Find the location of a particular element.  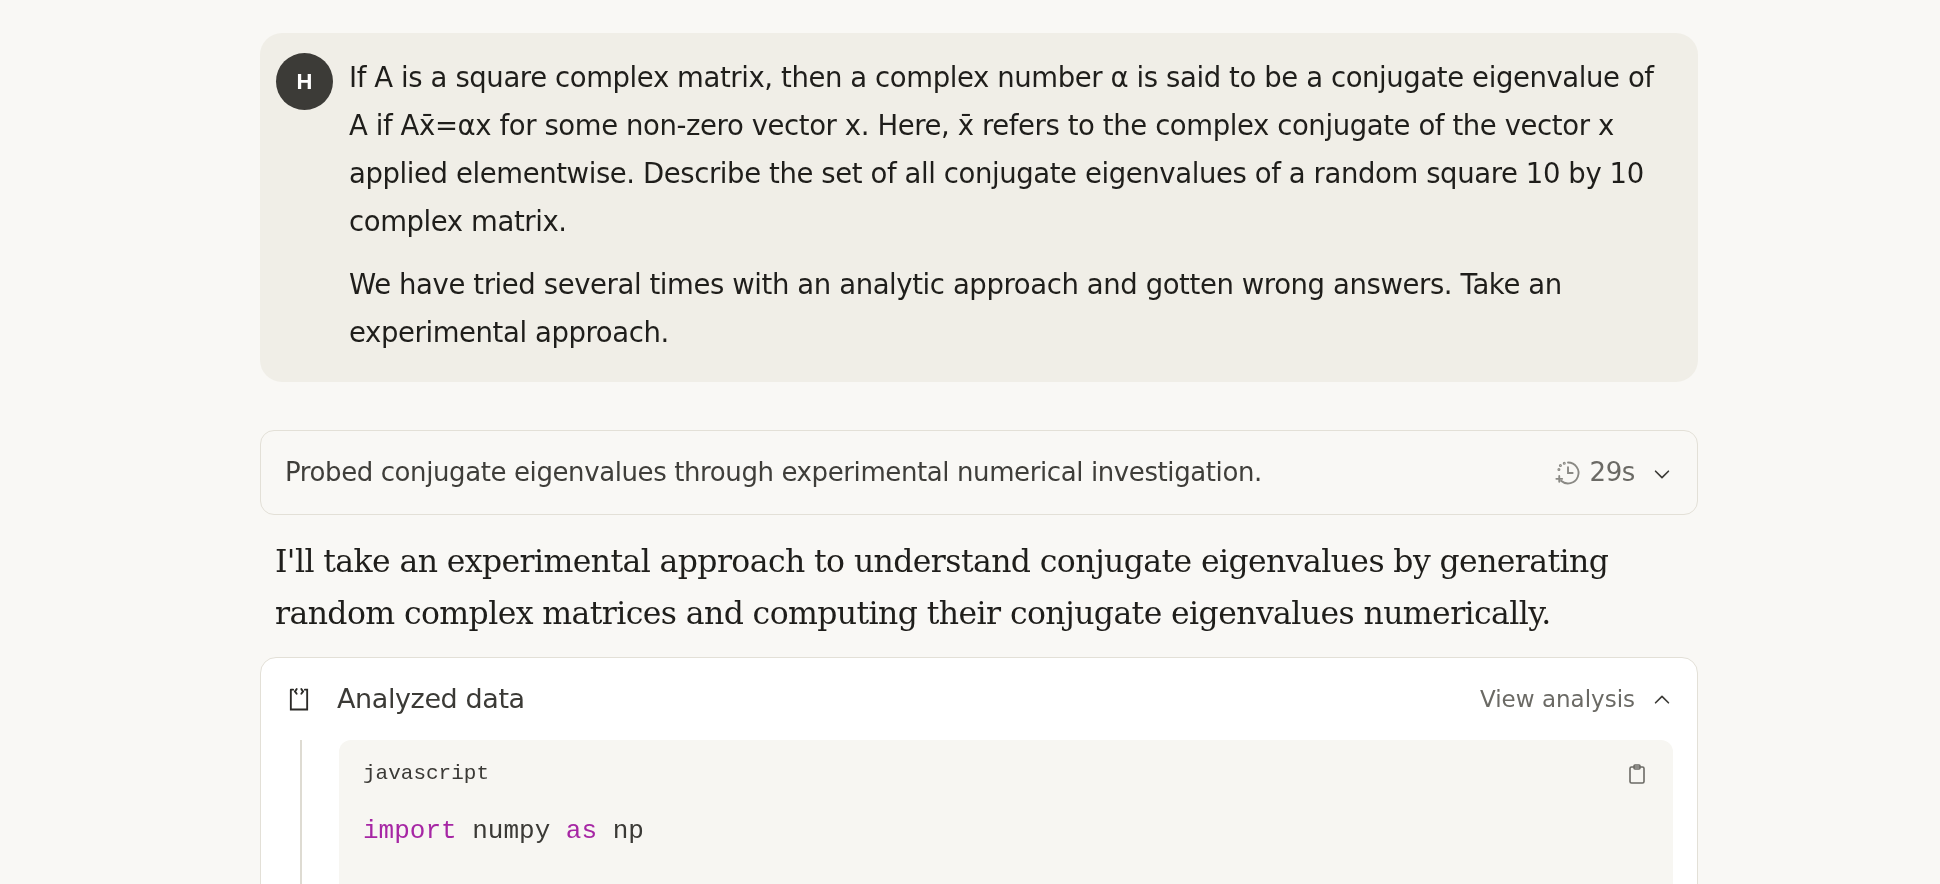

thinking-summary: Probed conjugate eigenvalues through experimental numerical investigation. is located at coordinates (773, 472).